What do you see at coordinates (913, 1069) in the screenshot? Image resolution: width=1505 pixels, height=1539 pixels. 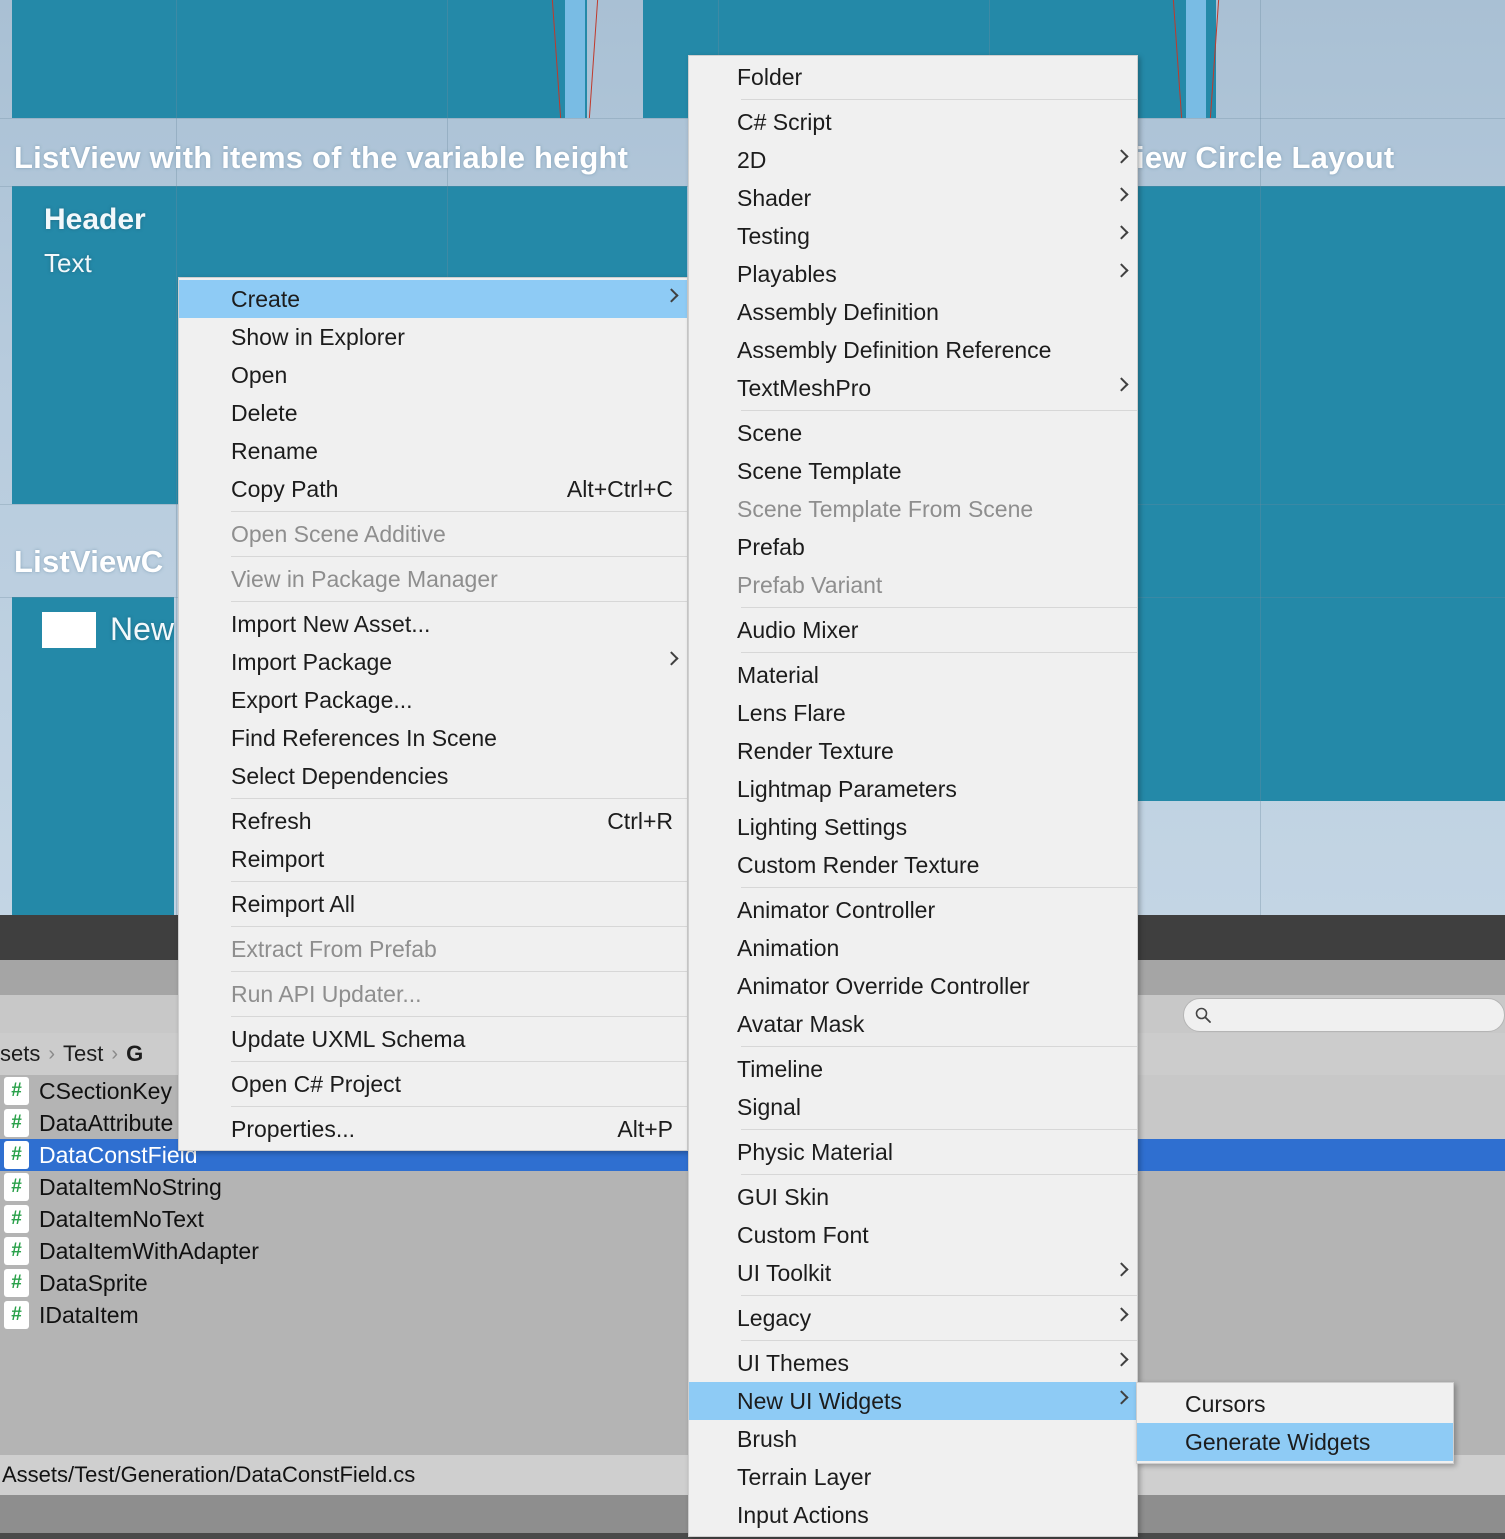 I see `create-item-timeline: Timeline` at bounding box center [913, 1069].